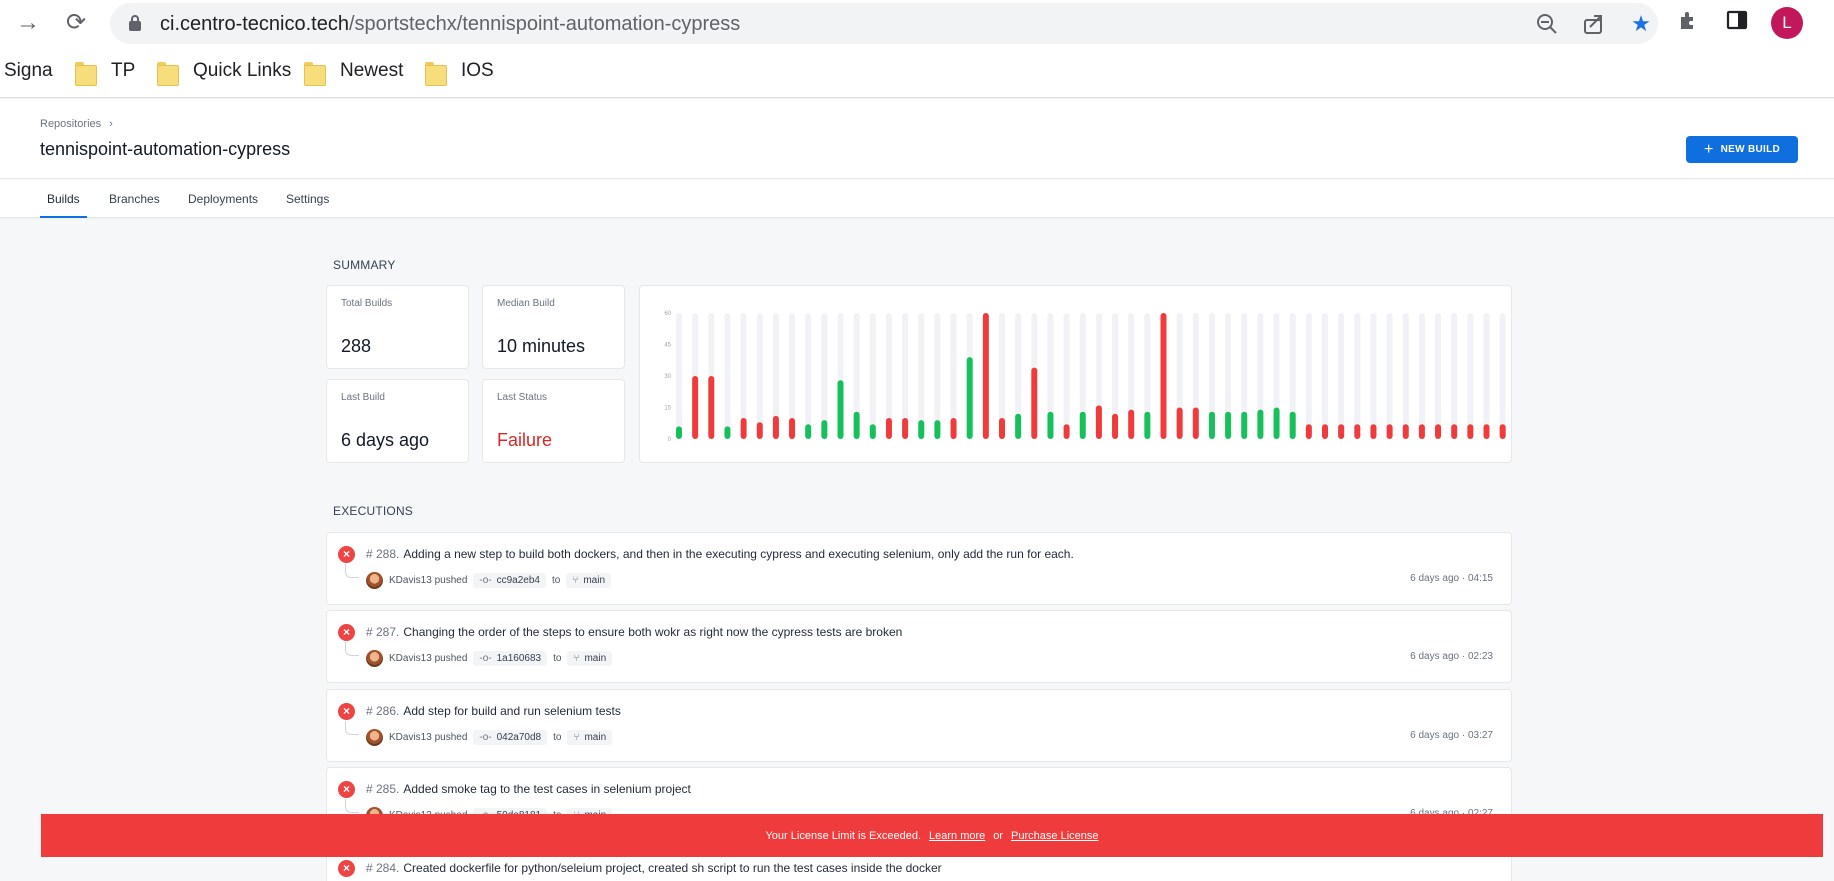  I want to click on stat-label: Total Builds, so click(367, 303).